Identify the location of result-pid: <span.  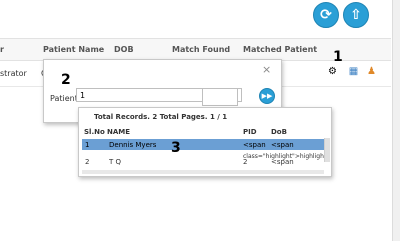
(254, 145).